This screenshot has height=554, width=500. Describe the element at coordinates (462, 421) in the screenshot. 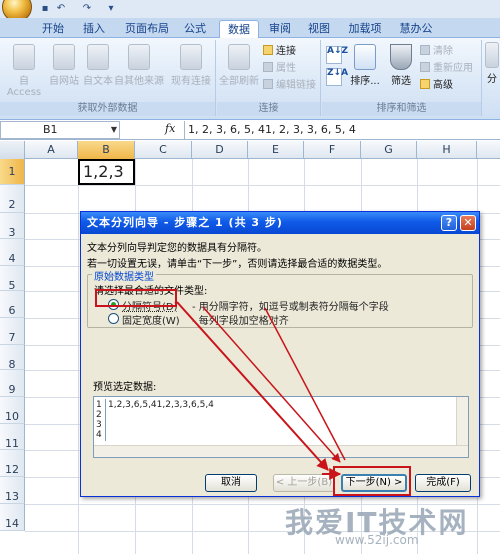

I see `preview-vertical-scrollbar` at that location.